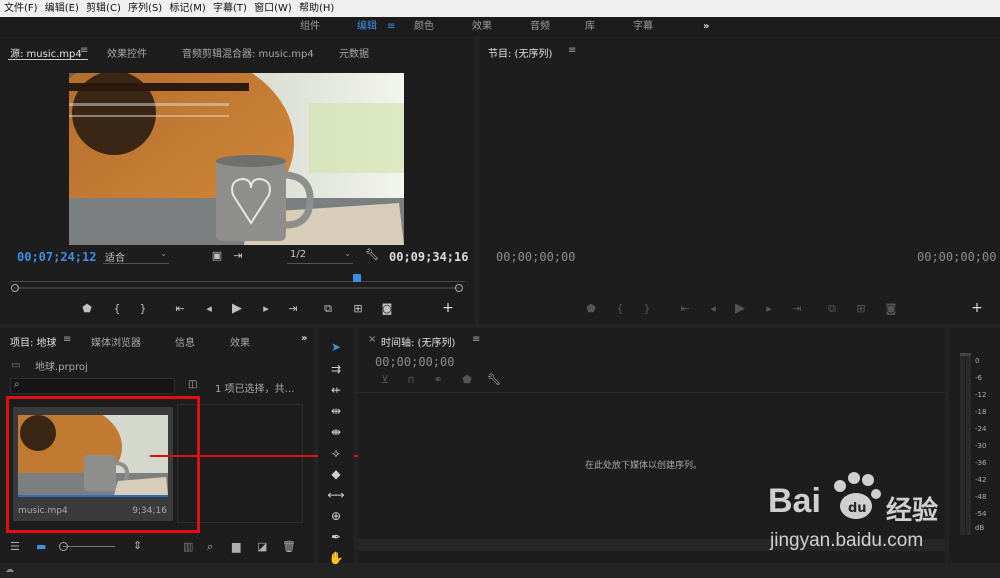 This screenshot has width=1000, height=578. What do you see at coordinates (228, 8) in the screenshot?
I see `menu-title: 字幕(T)` at bounding box center [228, 8].